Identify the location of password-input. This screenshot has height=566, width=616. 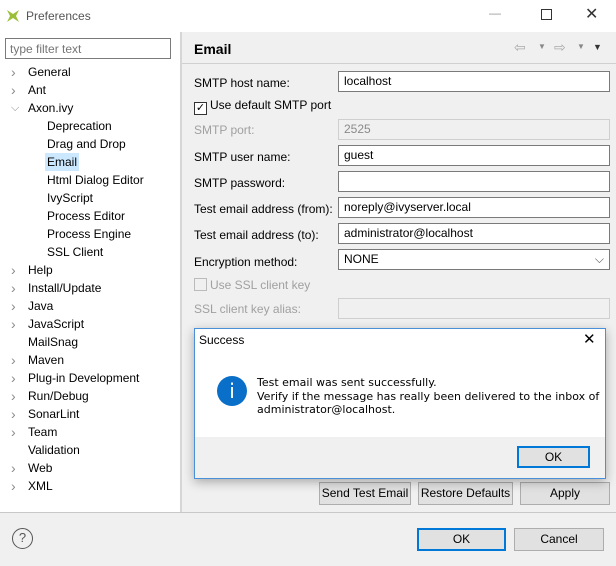
(474, 181).